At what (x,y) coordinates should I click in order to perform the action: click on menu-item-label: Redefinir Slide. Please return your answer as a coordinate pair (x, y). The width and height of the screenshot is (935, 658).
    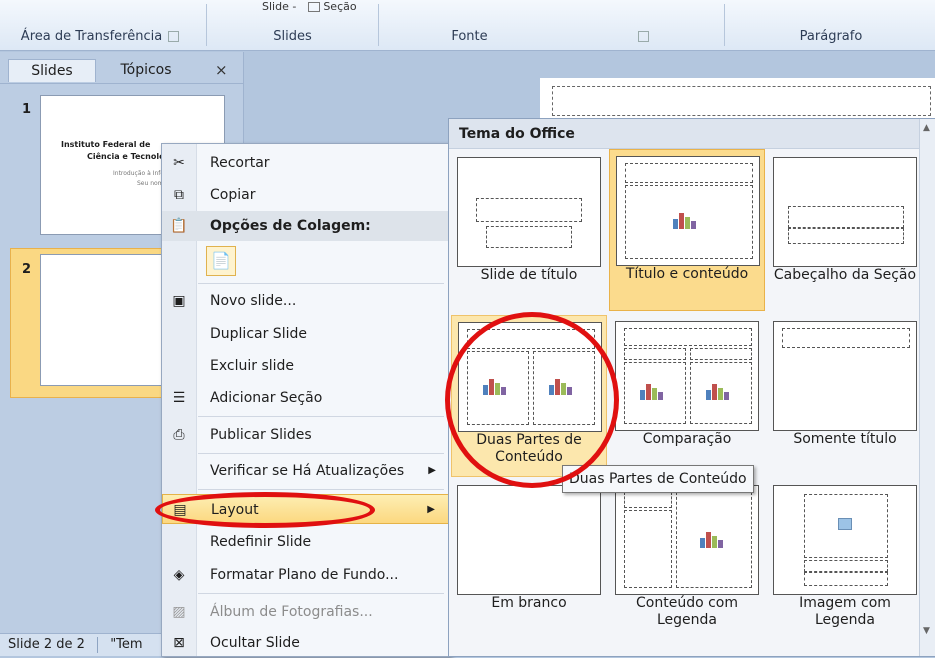
    Looking at the image, I should click on (261, 542).